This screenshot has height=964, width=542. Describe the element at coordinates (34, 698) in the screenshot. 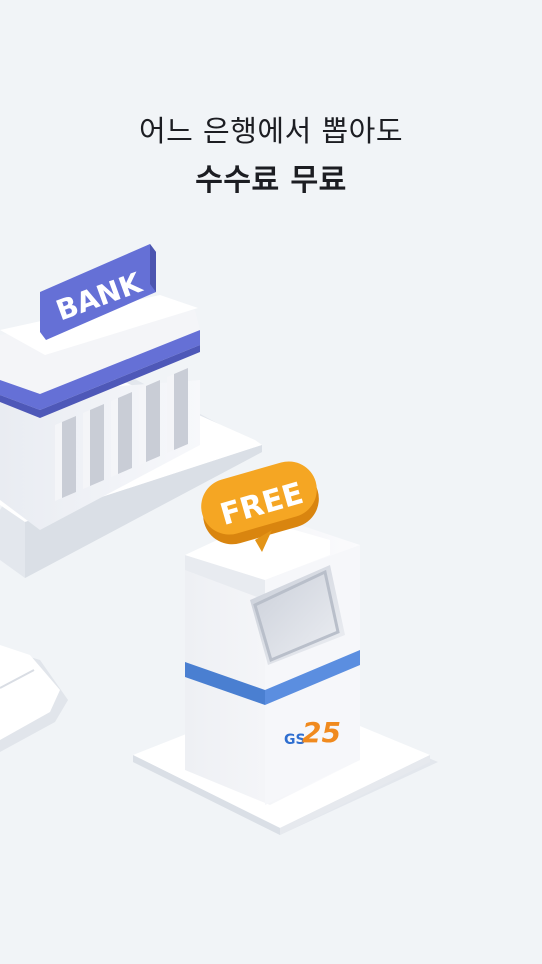

I see `side-card` at that location.